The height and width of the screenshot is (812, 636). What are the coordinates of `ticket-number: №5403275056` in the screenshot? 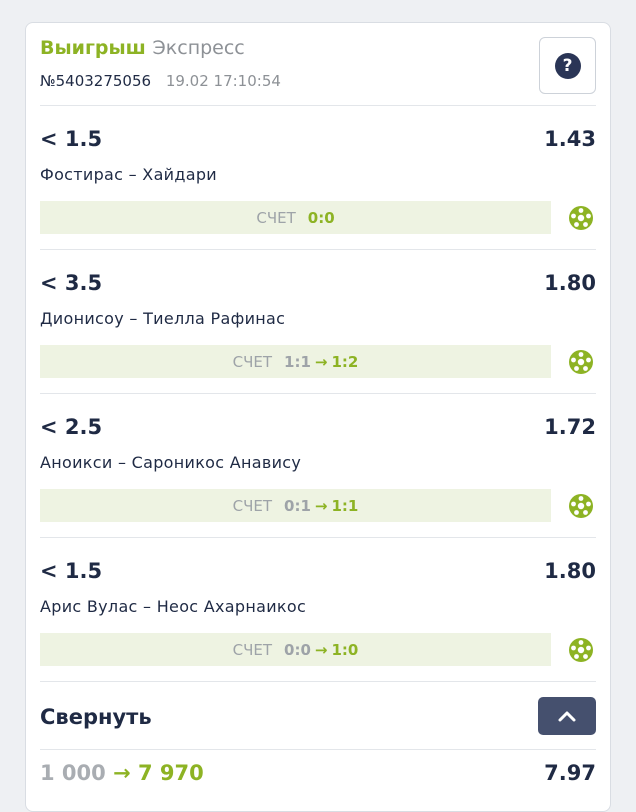 It's located at (96, 81).